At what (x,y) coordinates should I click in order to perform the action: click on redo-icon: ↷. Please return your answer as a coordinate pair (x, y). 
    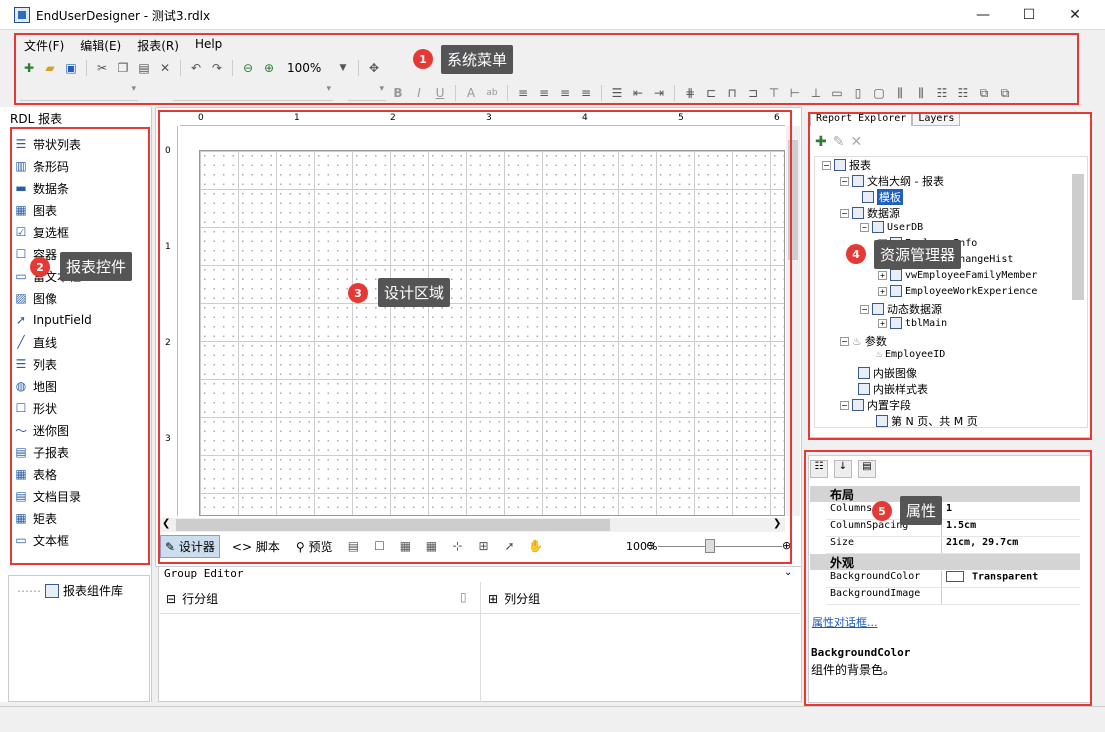
    Looking at the image, I should click on (217, 68).